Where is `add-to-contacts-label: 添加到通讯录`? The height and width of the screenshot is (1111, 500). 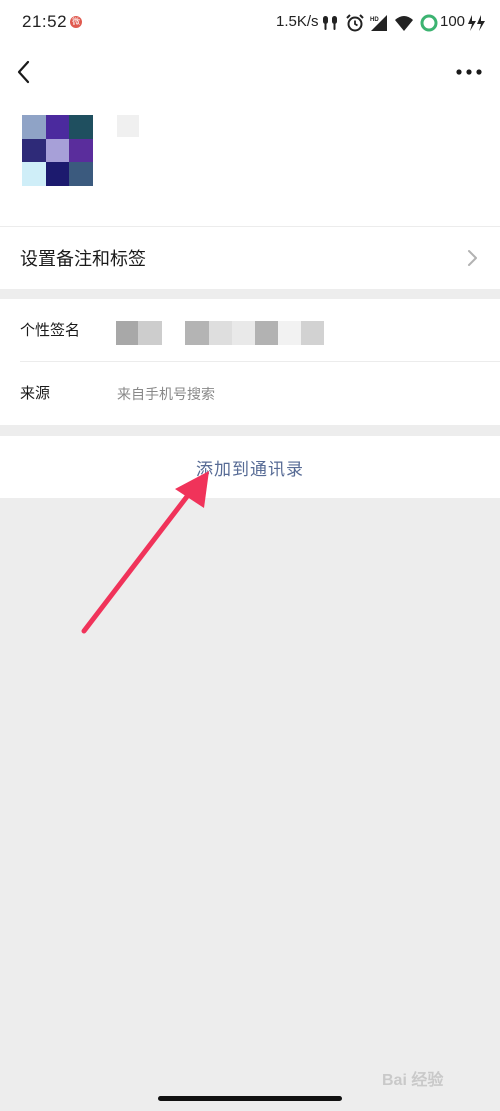
add-to-contacts-label: 添加到通讯录 is located at coordinates (250, 470).